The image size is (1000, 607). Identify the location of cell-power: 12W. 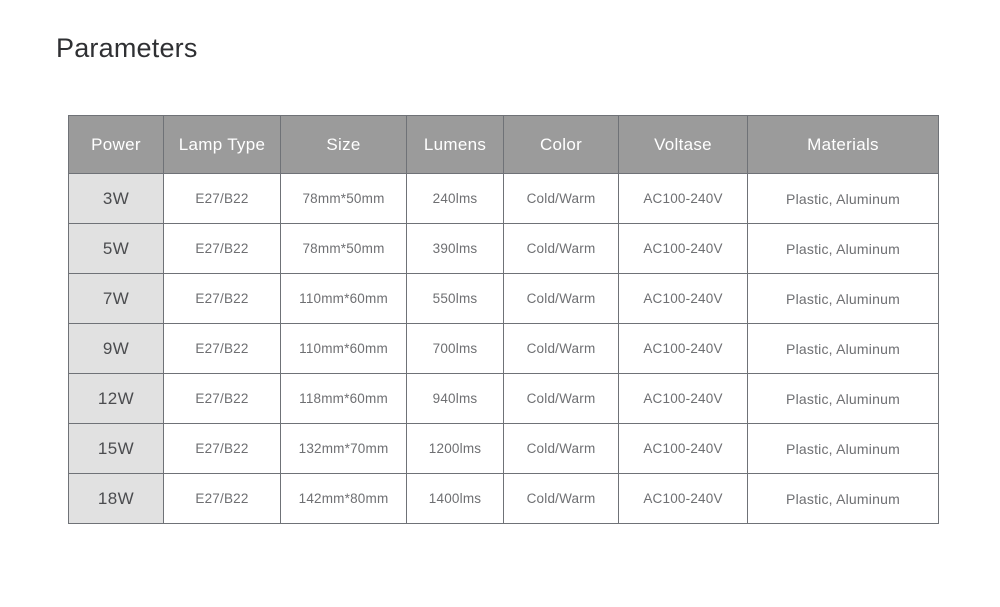
(116, 398).